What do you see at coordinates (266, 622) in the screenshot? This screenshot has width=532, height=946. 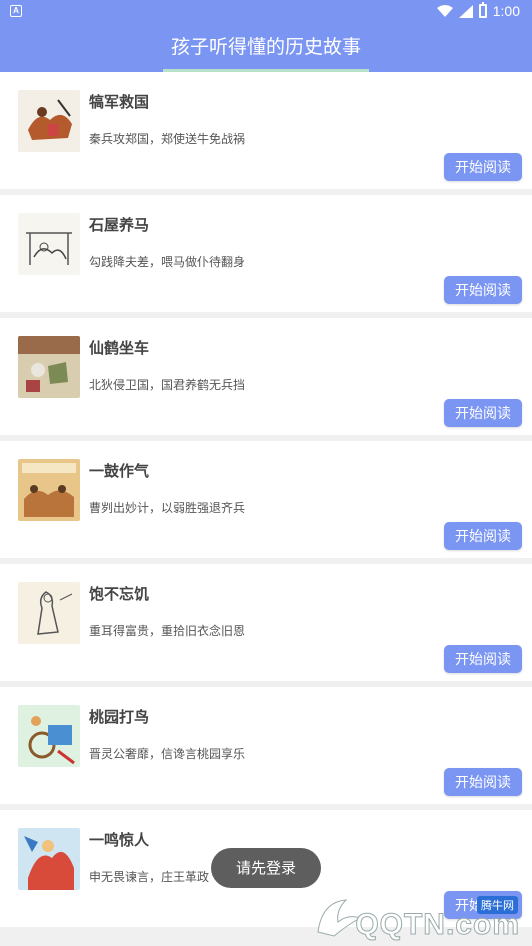 I see `story-card: 饱不忘饥 重耳得富贵，重拾旧衣念旧恩 开始阅读` at bounding box center [266, 622].